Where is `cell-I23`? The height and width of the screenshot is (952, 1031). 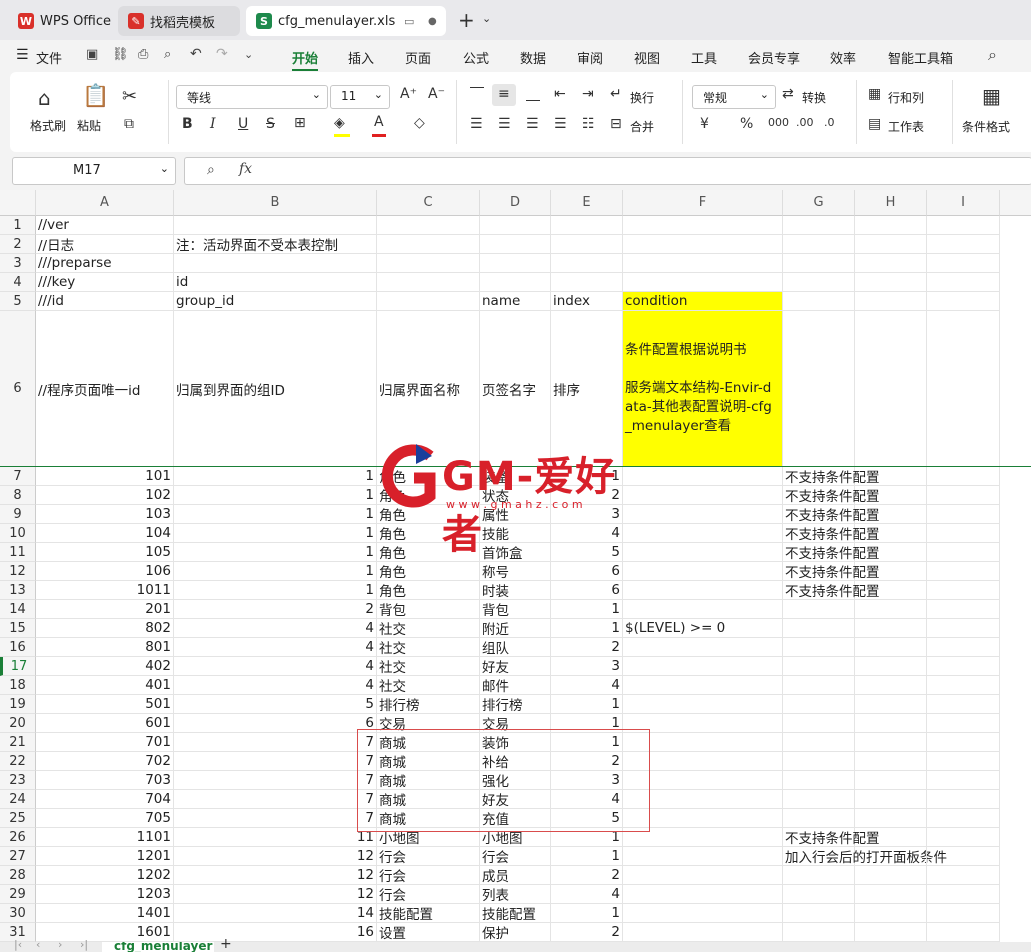 cell-I23 is located at coordinates (963, 780).